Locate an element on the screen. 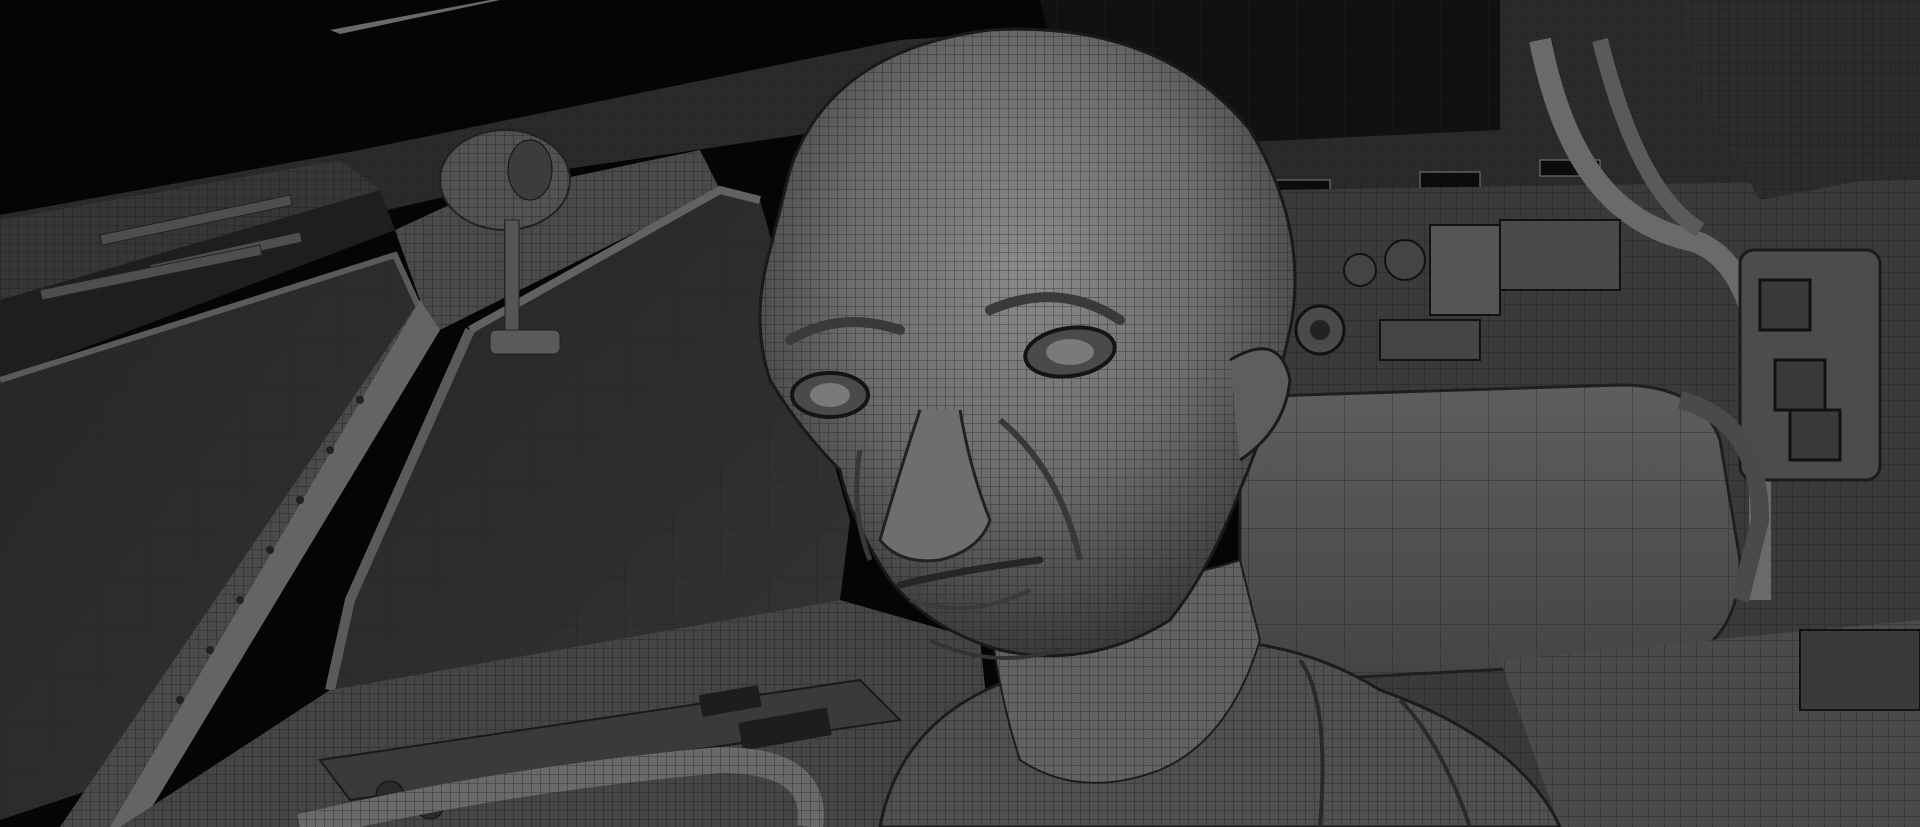 Image resolution: width=1920 pixels, height=827 pixels. seat-cushion is located at coordinates (1504, 532).